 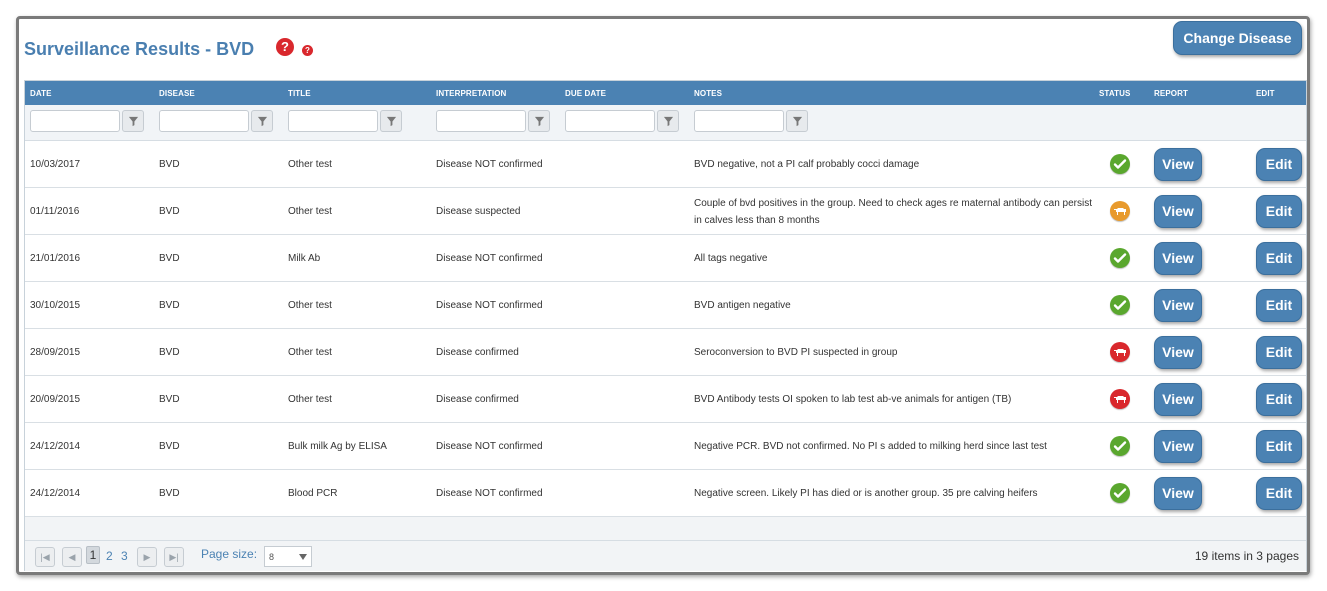 I want to click on items-text: items in, so click(x=1232, y=556).